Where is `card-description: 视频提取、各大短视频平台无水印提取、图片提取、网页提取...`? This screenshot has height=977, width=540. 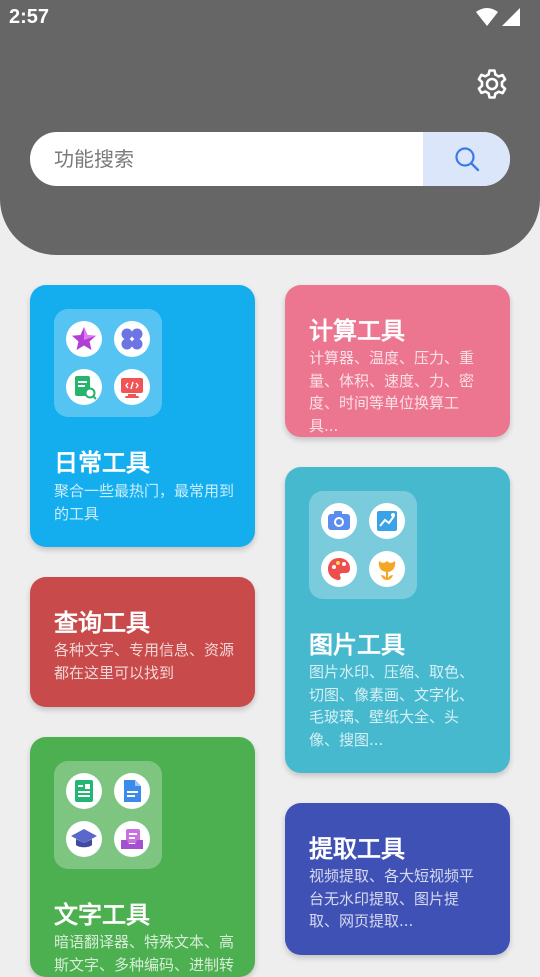 card-description: 视频提取、各大短视频平台无水印提取、图片提取、网页提取... is located at coordinates (392, 898).